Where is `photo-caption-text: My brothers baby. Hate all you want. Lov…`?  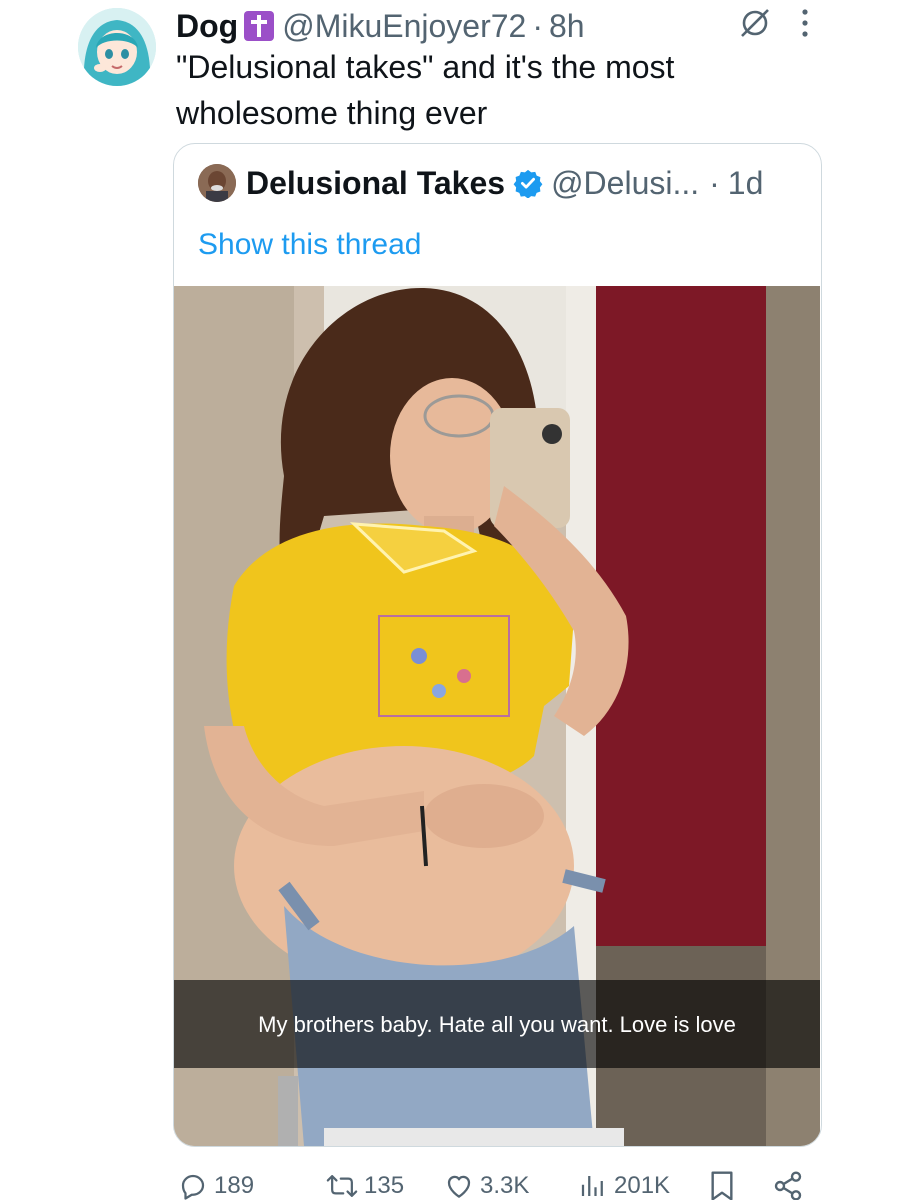
photo-caption-text: My brothers baby. Hate all you want. Lov… is located at coordinates (497, 1024).